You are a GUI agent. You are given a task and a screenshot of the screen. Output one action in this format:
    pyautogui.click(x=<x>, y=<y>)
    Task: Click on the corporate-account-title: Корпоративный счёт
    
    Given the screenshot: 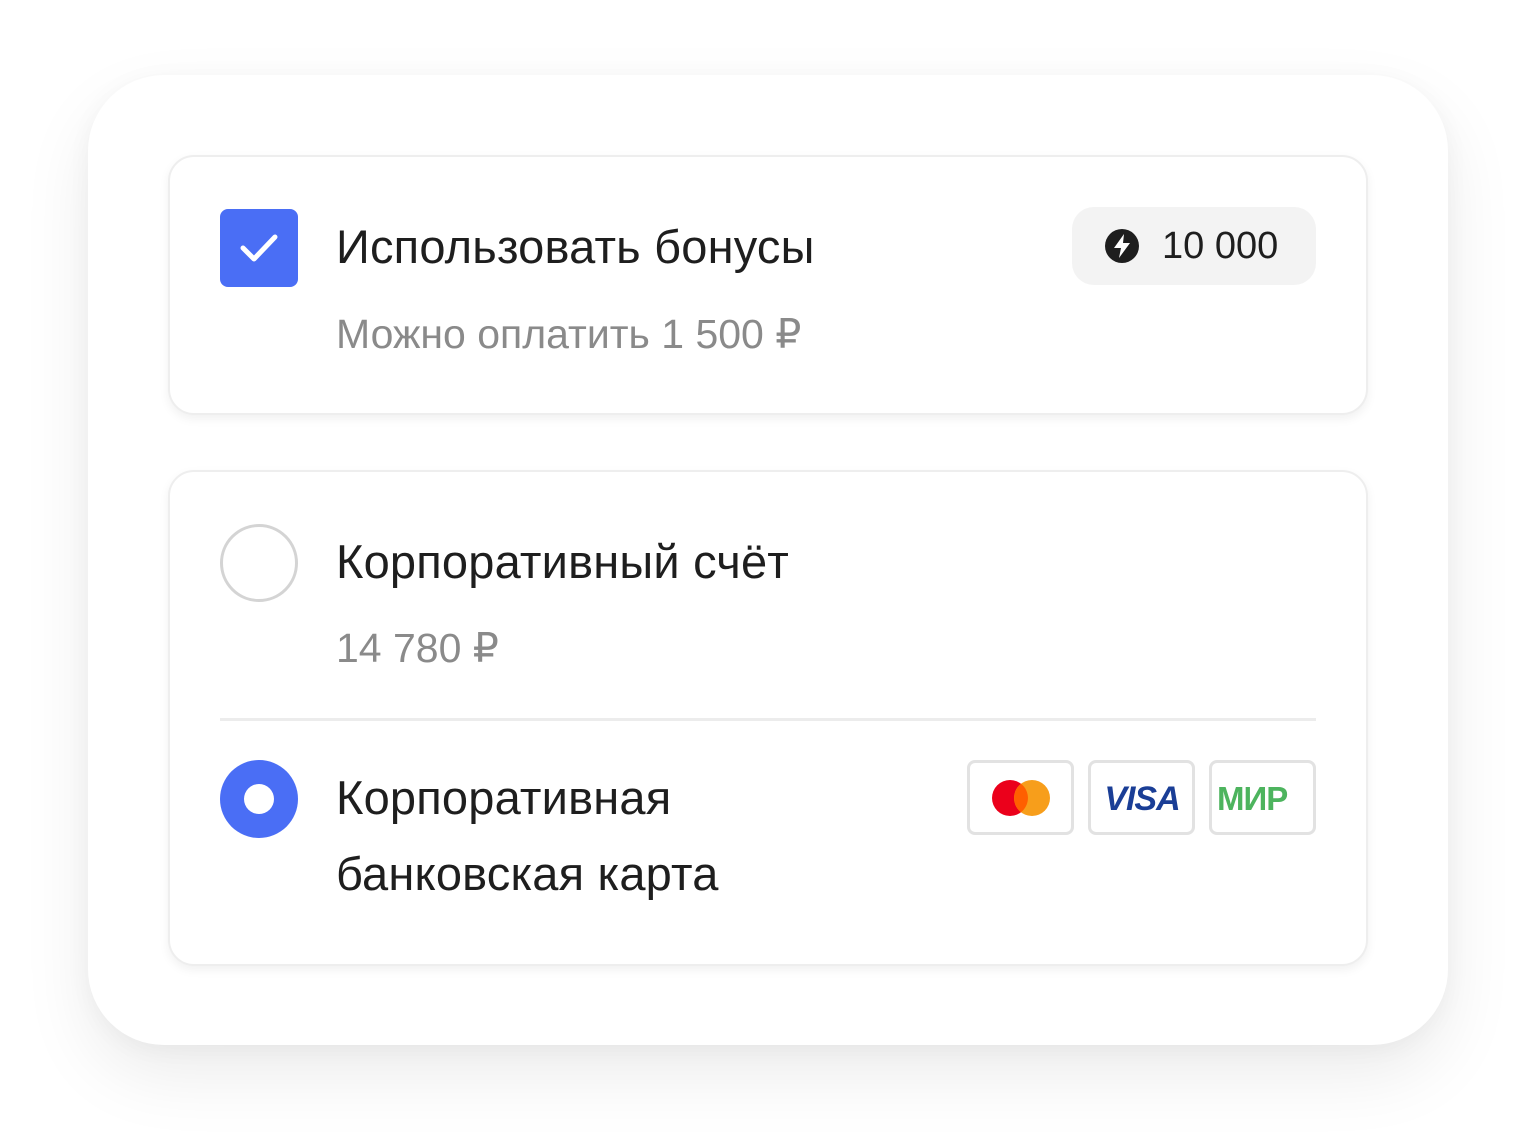 What is the action you would take?
    pyautogui.click(x=563, y=561)
    